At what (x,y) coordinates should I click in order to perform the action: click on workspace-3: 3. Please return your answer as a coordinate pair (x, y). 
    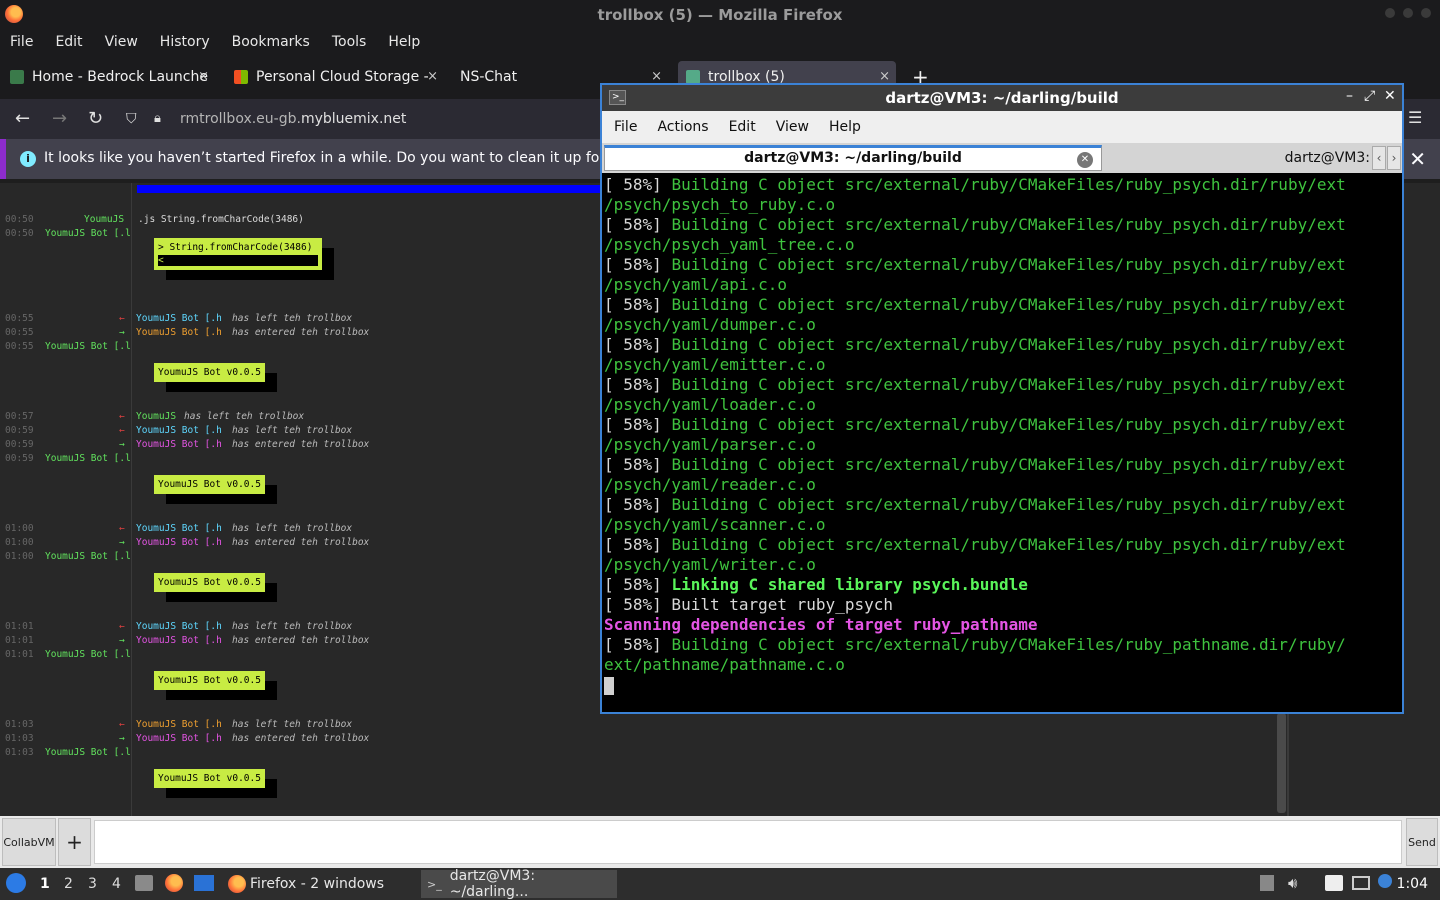
    Looking at the image, I should click on (92, 884).